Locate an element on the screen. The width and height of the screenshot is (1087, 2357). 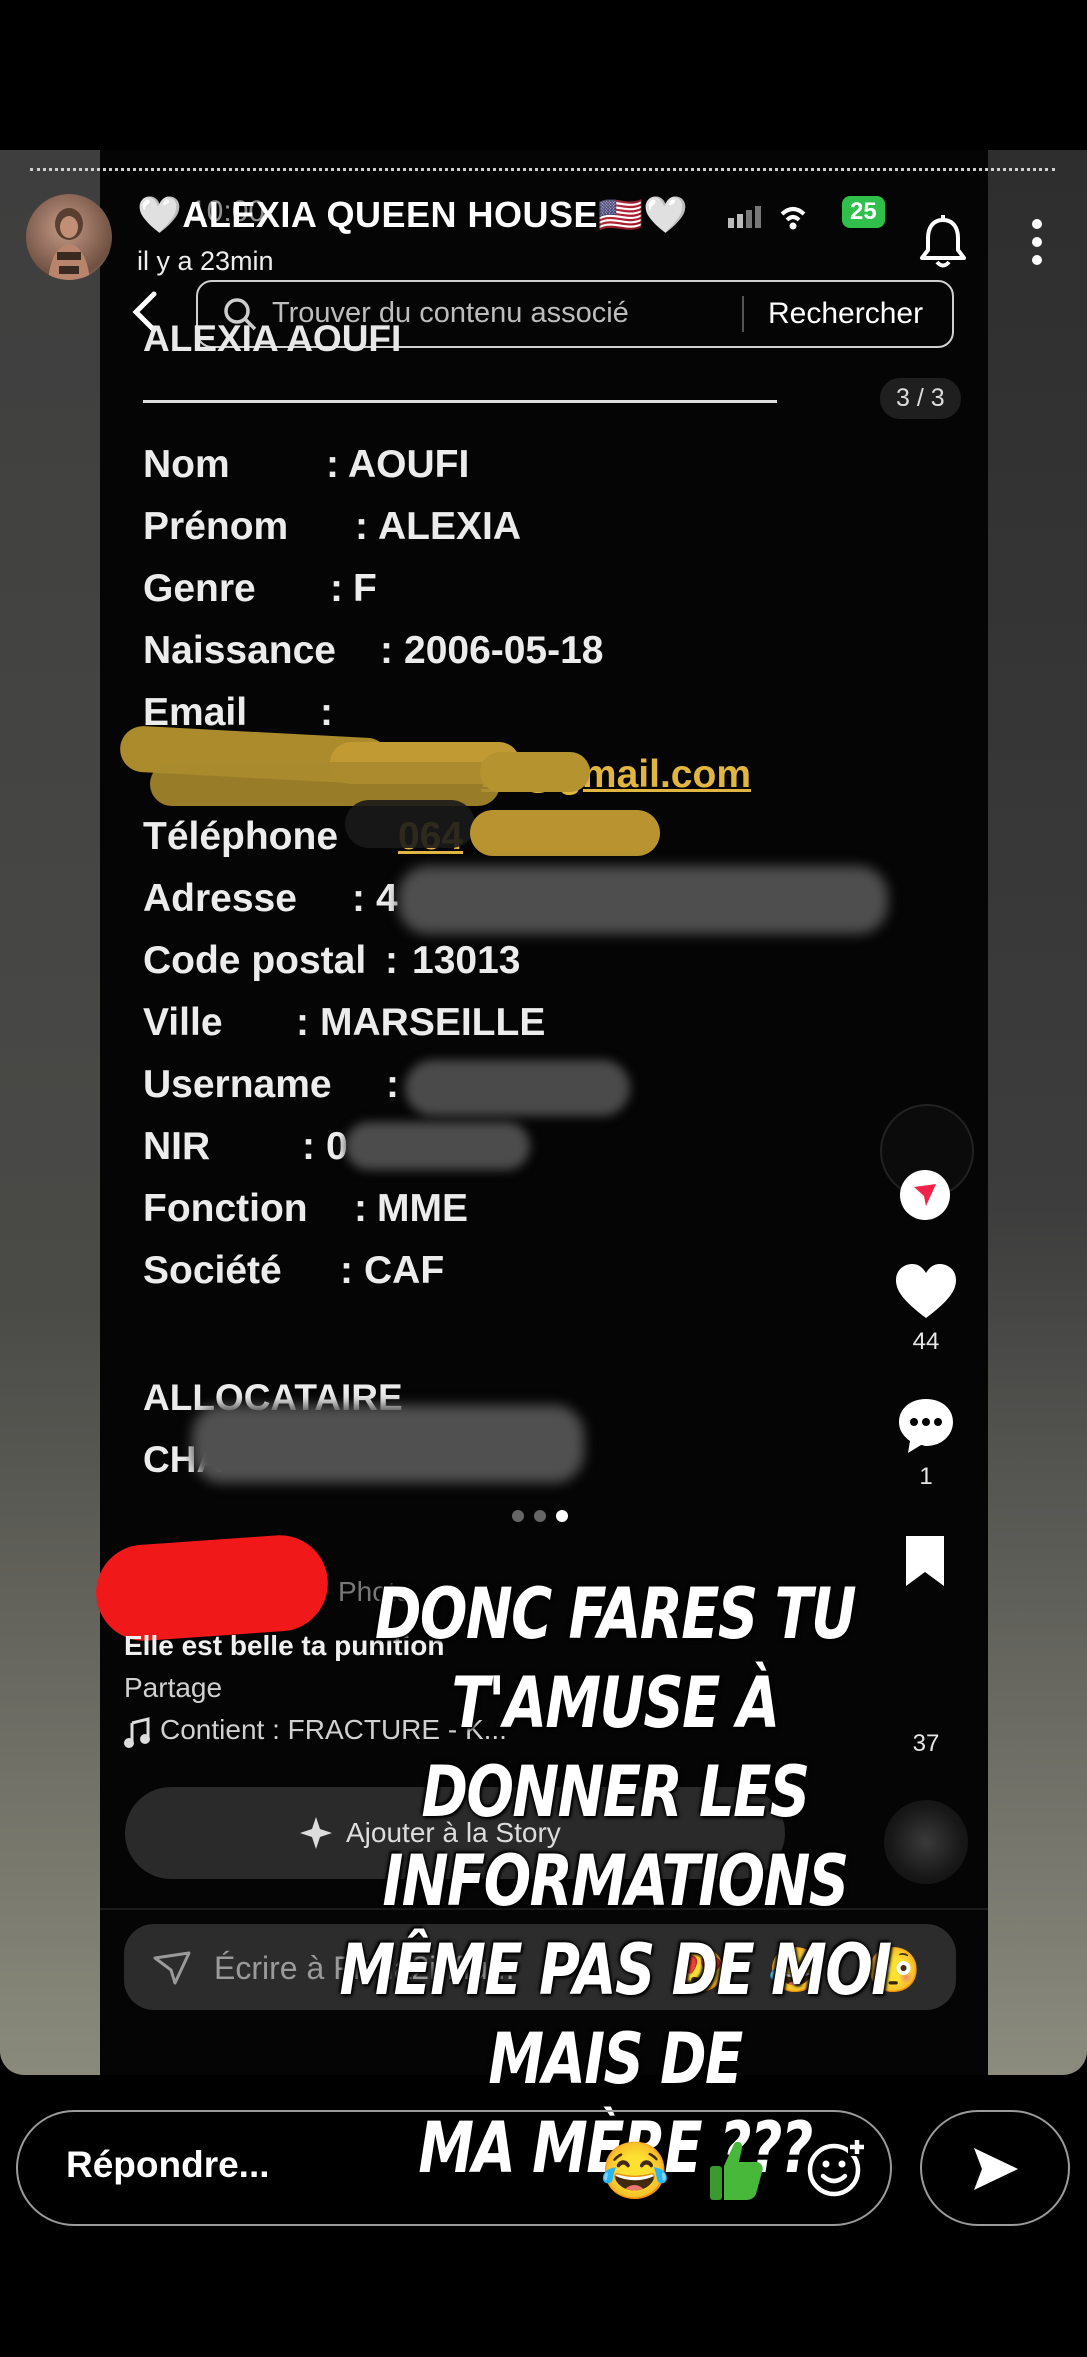
share-icon is located at coordinates (925, 1195).